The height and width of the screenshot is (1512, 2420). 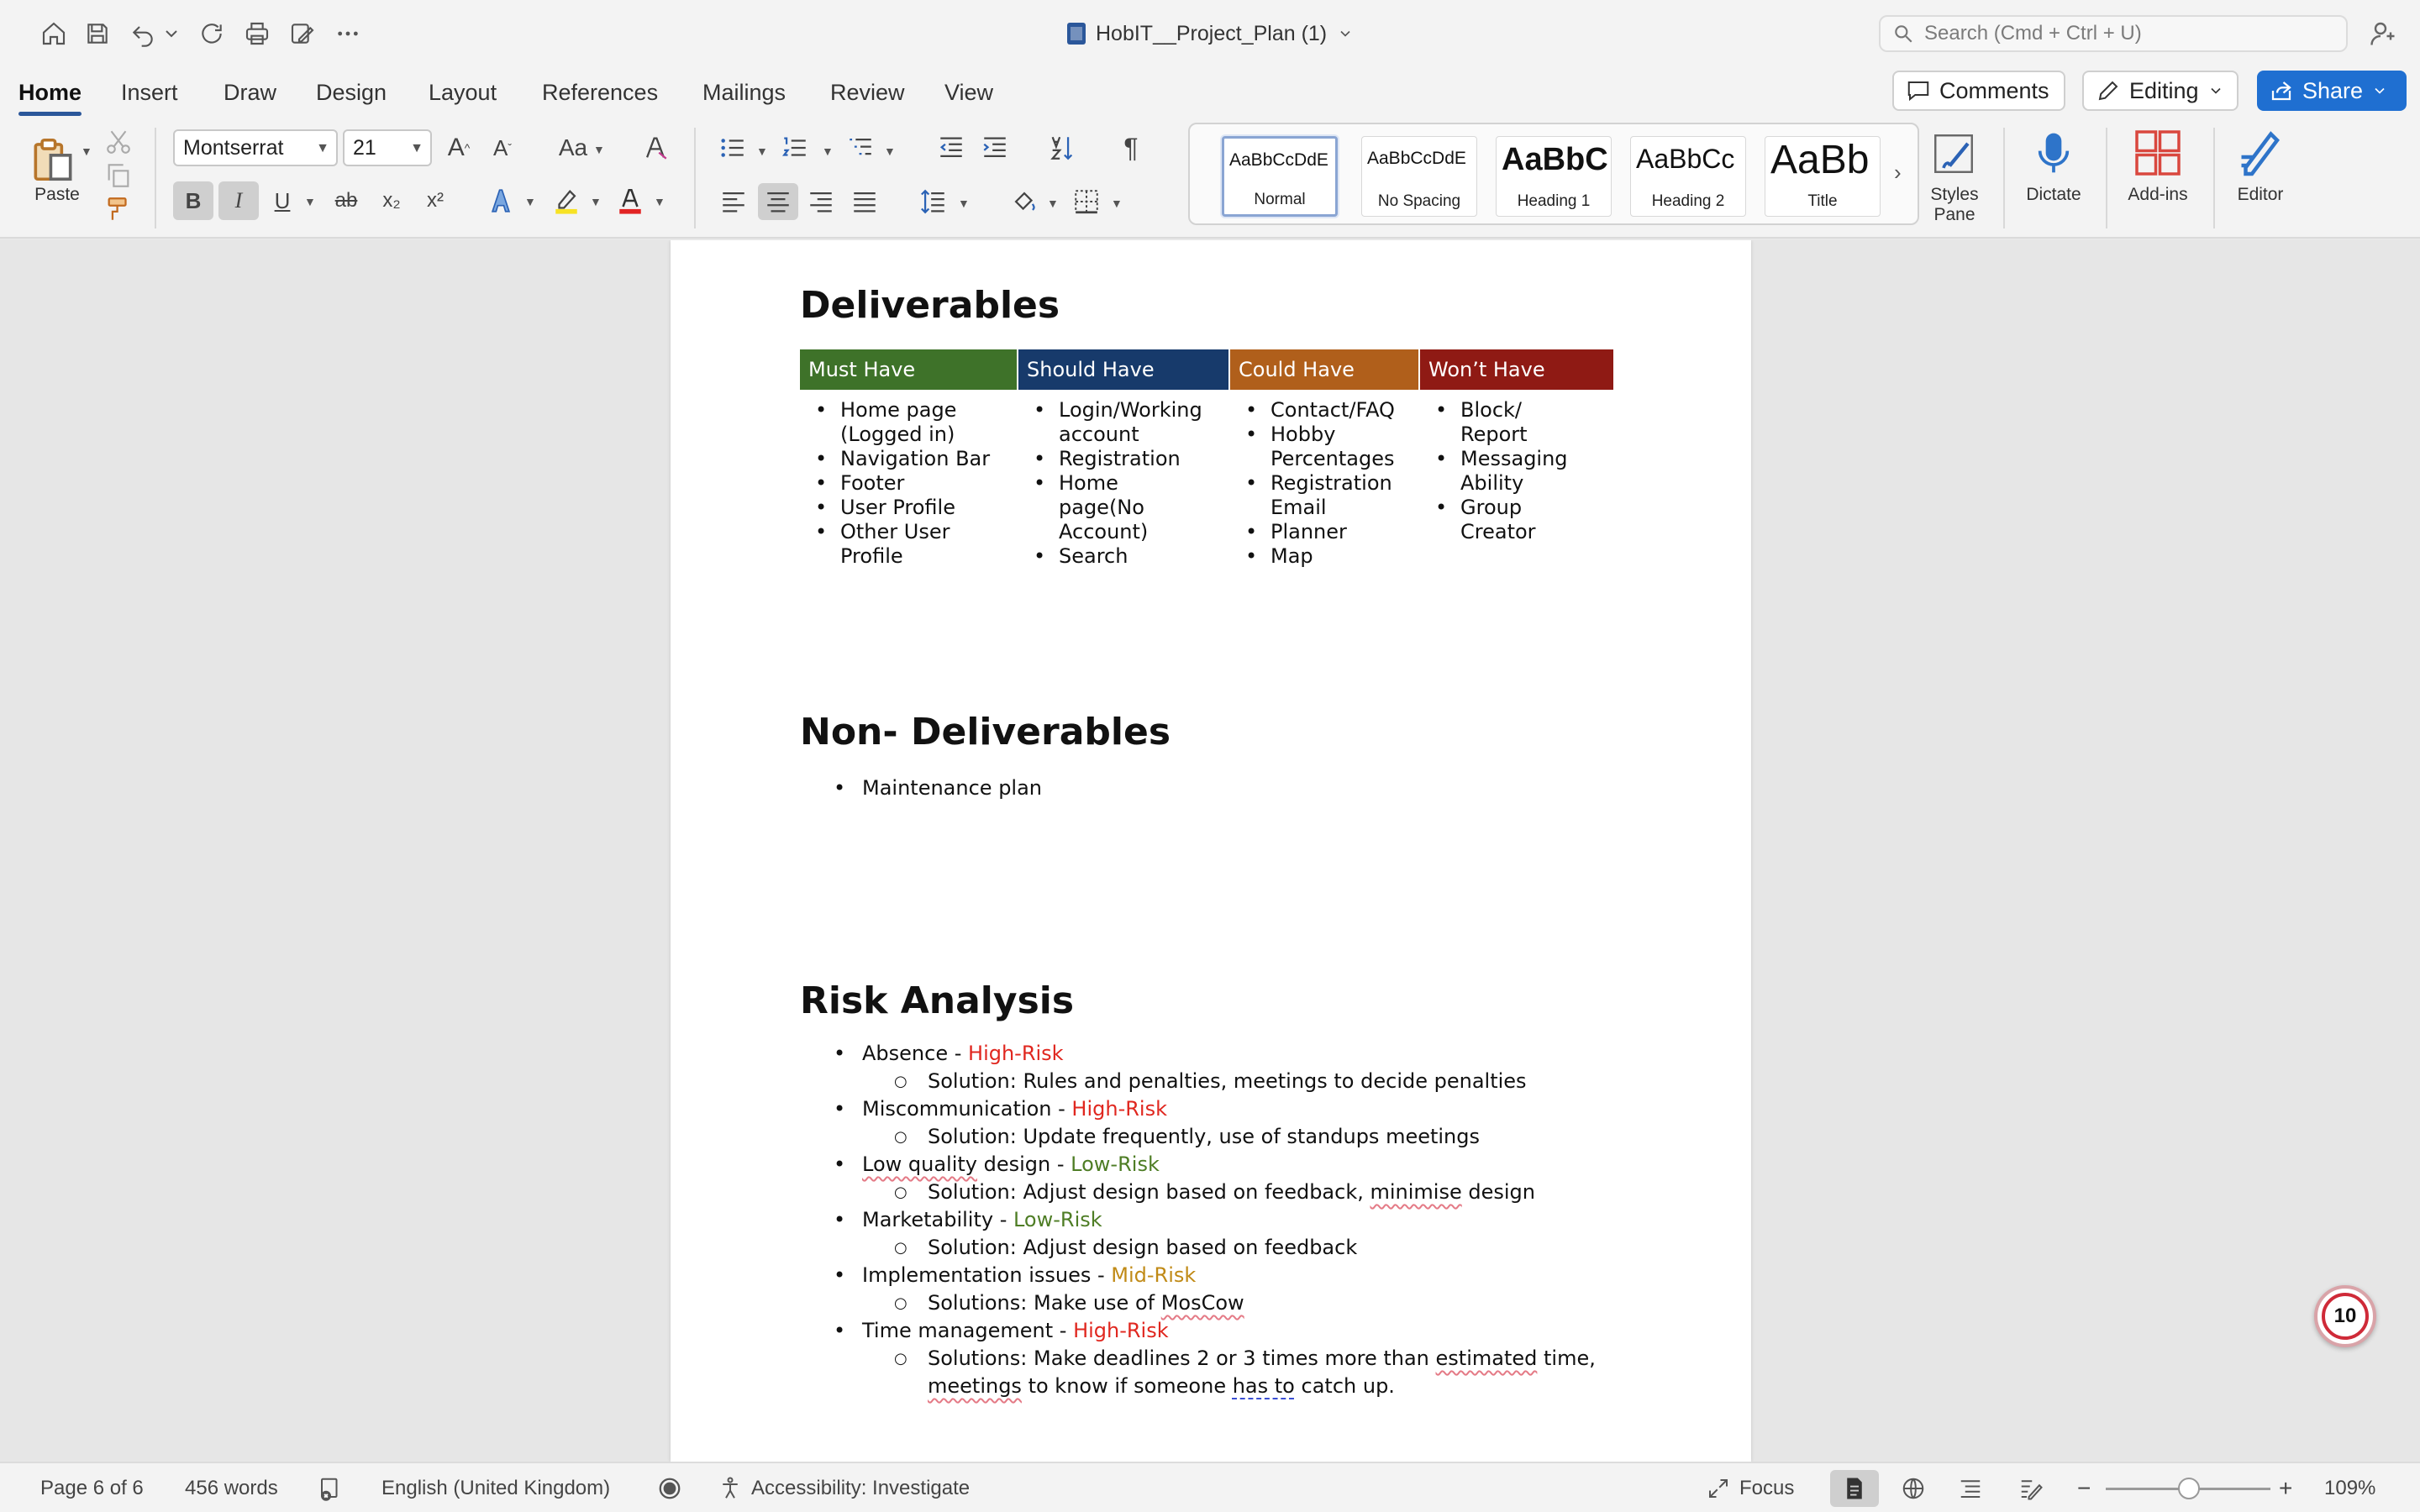 What do you see at coordinates (255, 147) in the screenshot?
I see `font-name-dropdown: Montserrat ▼` at bounding box center [255, 147].